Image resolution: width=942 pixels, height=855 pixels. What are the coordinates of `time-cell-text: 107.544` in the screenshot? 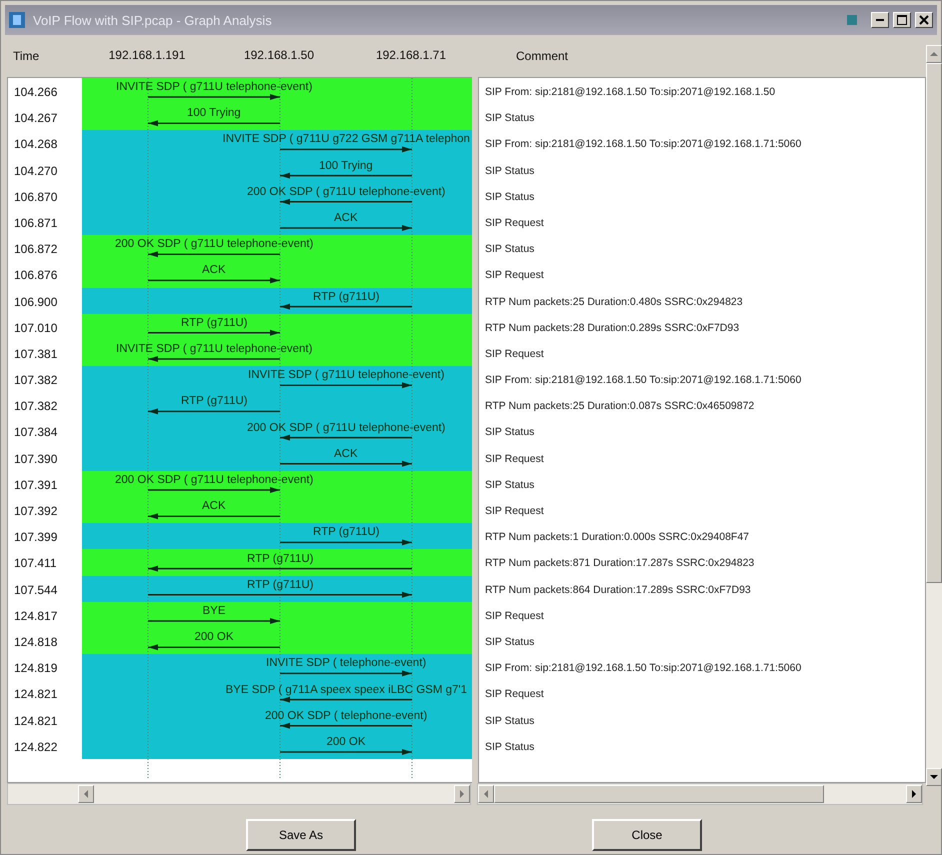 It's located at (35, 590).